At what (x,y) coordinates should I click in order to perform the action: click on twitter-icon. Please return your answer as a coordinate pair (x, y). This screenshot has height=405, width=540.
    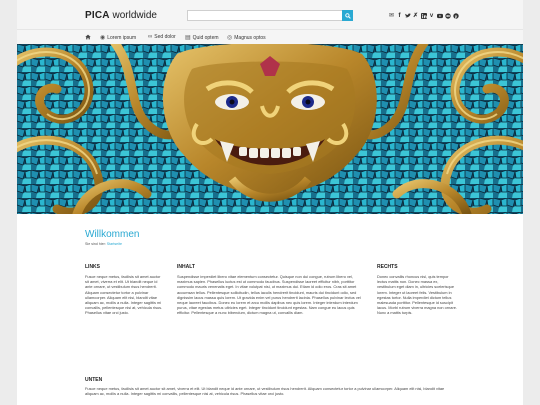
    Looking at the image, I should click on (407, 15).